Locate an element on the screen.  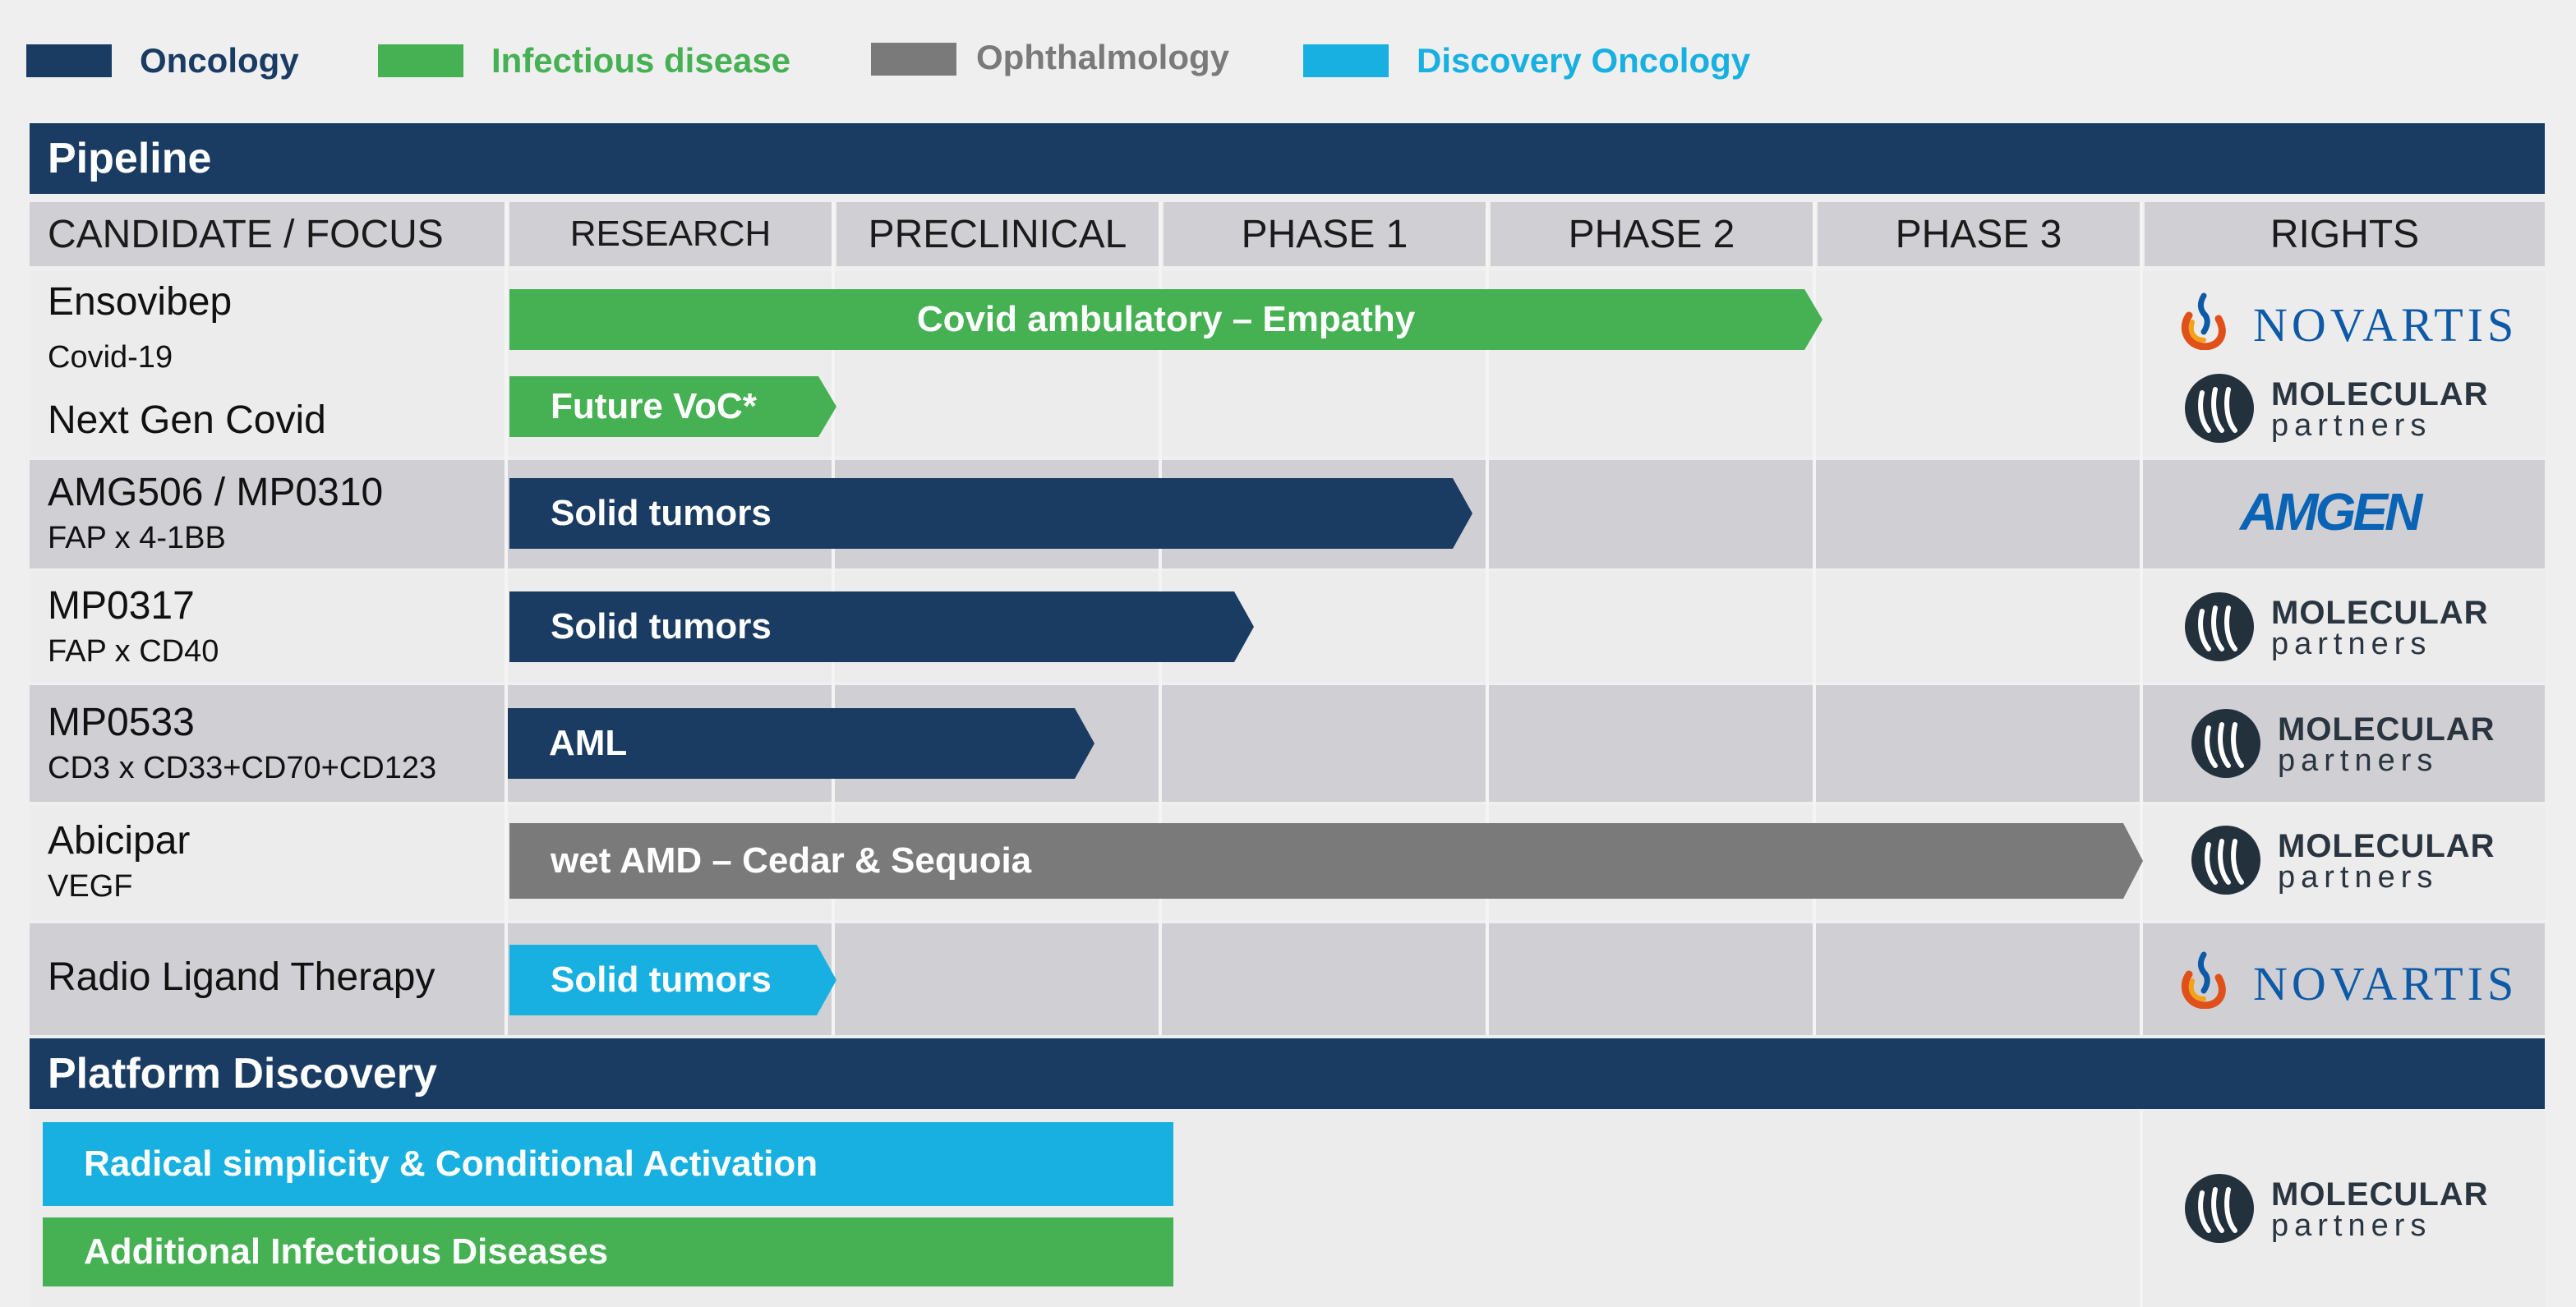
header-phase-2: PHASE 2 is located at coordinates (1652, 234).